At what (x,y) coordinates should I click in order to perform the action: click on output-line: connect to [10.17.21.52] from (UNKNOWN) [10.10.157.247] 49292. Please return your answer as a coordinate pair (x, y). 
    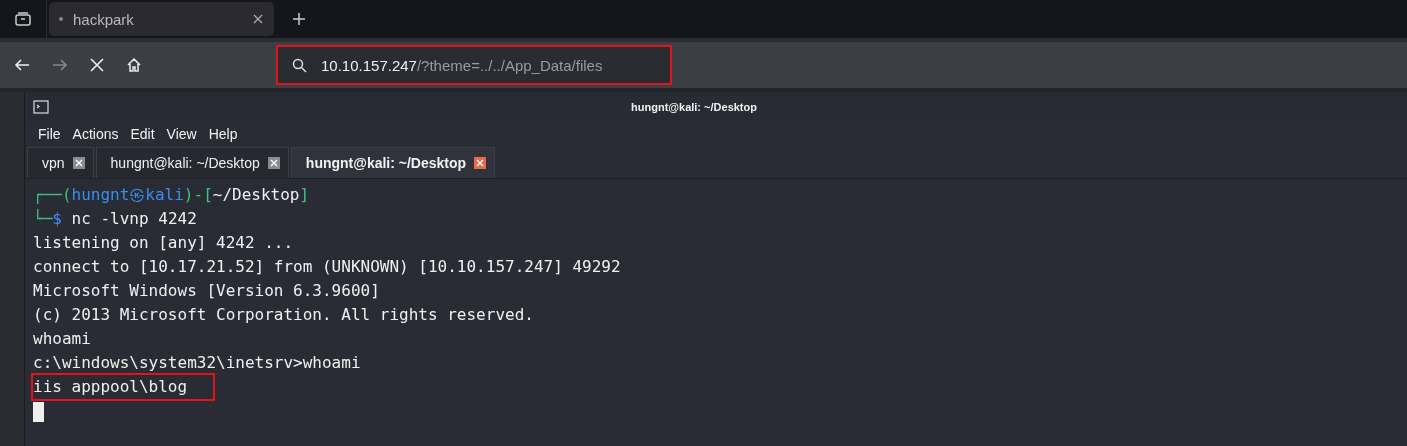
    Looking at the image, I should click on (327, 267).